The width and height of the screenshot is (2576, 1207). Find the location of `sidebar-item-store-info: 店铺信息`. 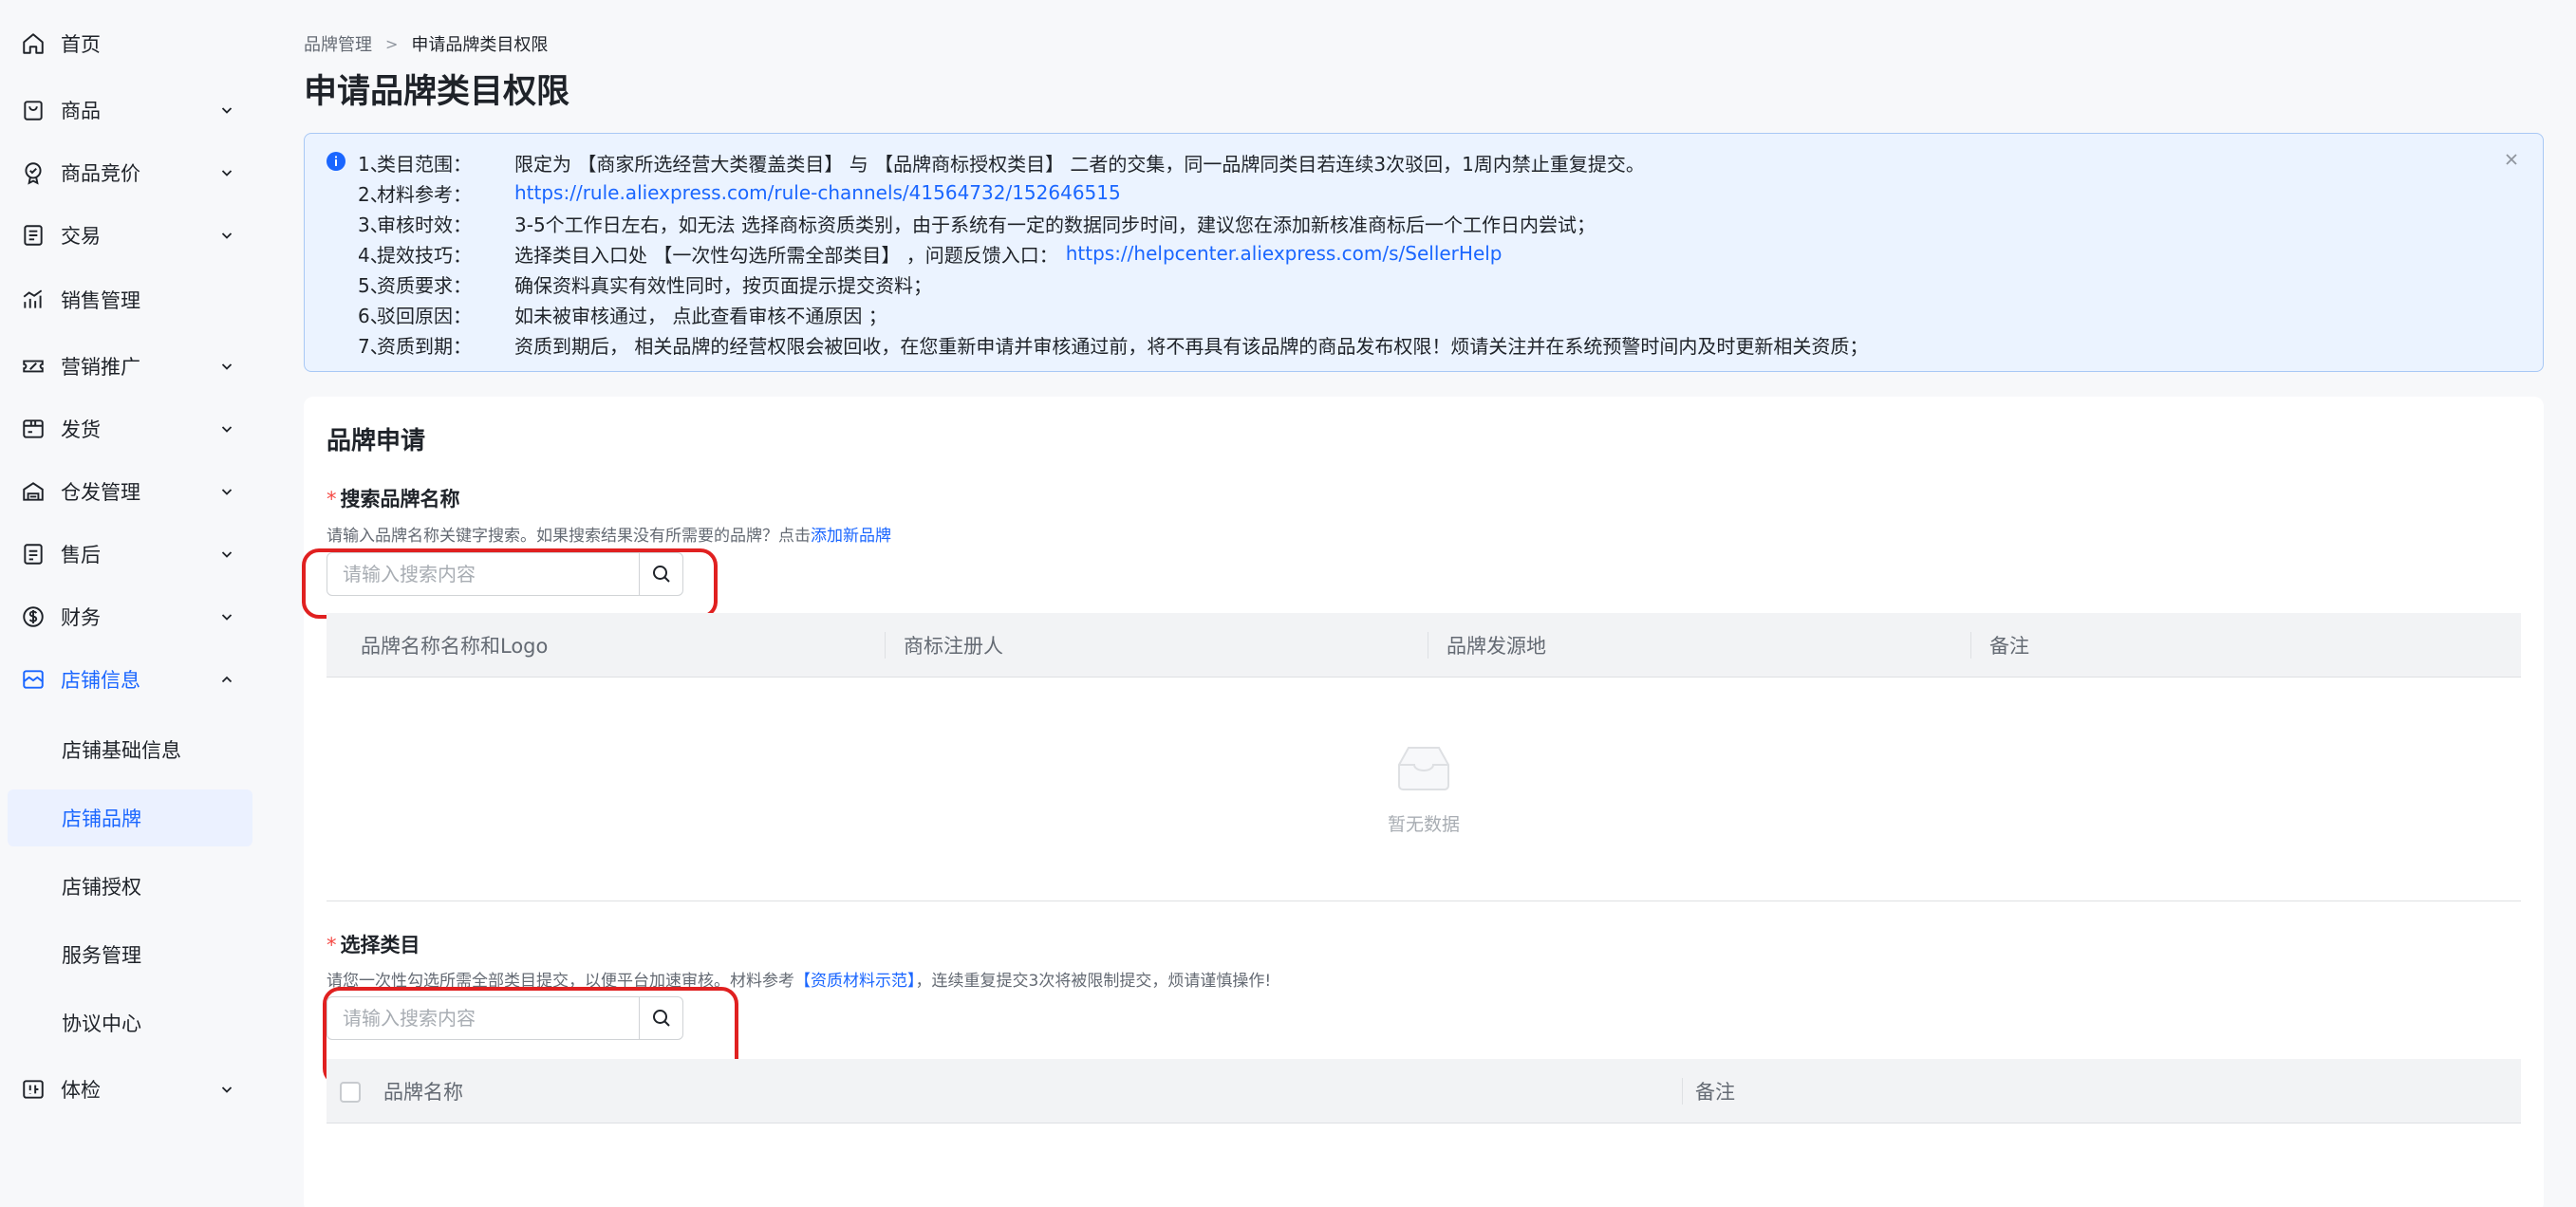

sidebar-item-store-info: 店铺信息 is located at coordinates (130, 680).